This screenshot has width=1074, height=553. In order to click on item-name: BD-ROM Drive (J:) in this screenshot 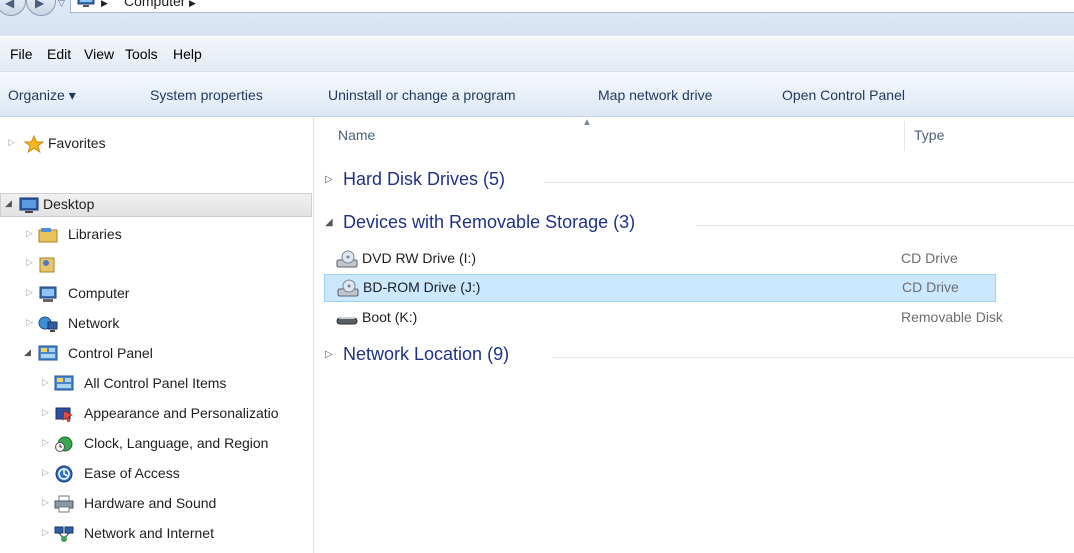, I will do `click(422, 287)`.